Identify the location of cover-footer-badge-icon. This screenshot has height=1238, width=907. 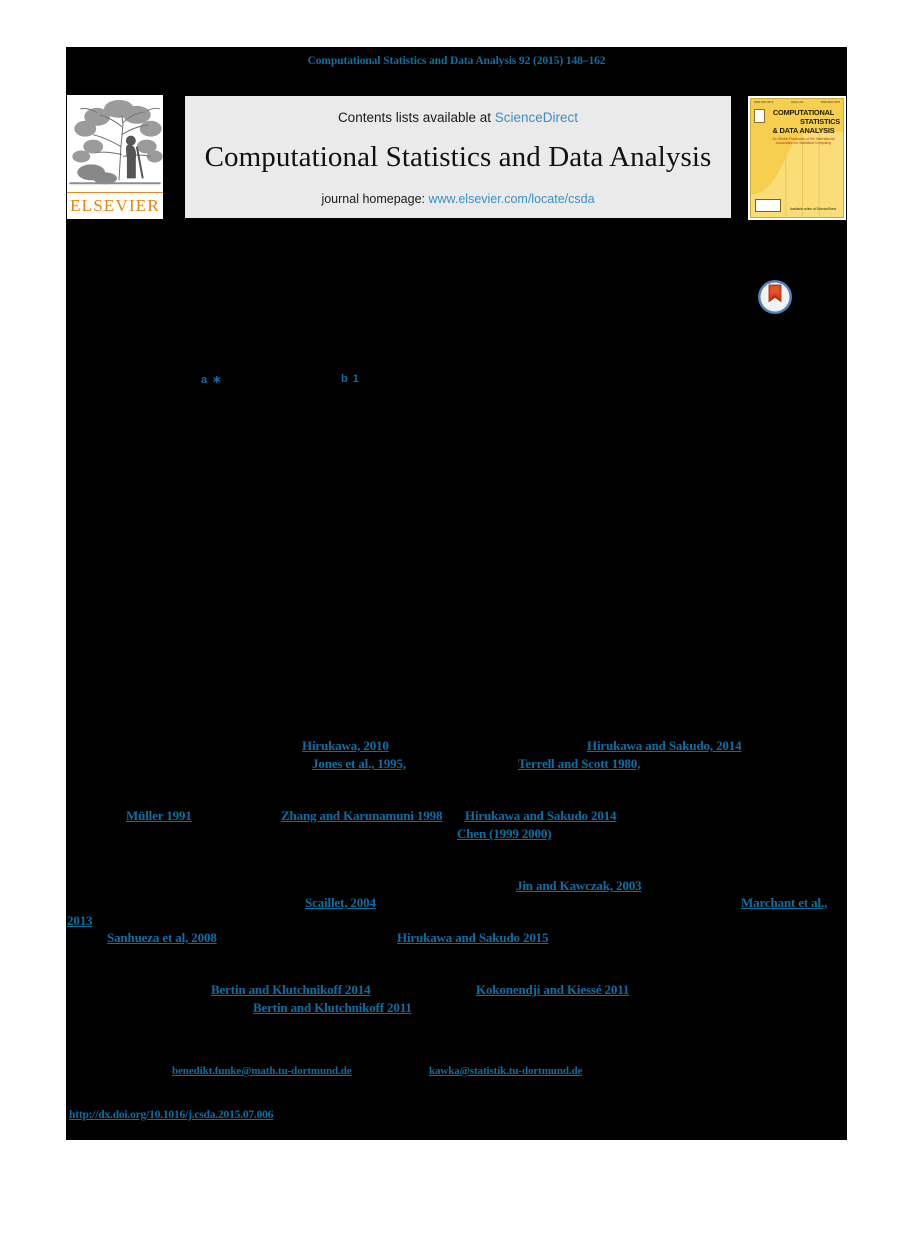
(768, 205).